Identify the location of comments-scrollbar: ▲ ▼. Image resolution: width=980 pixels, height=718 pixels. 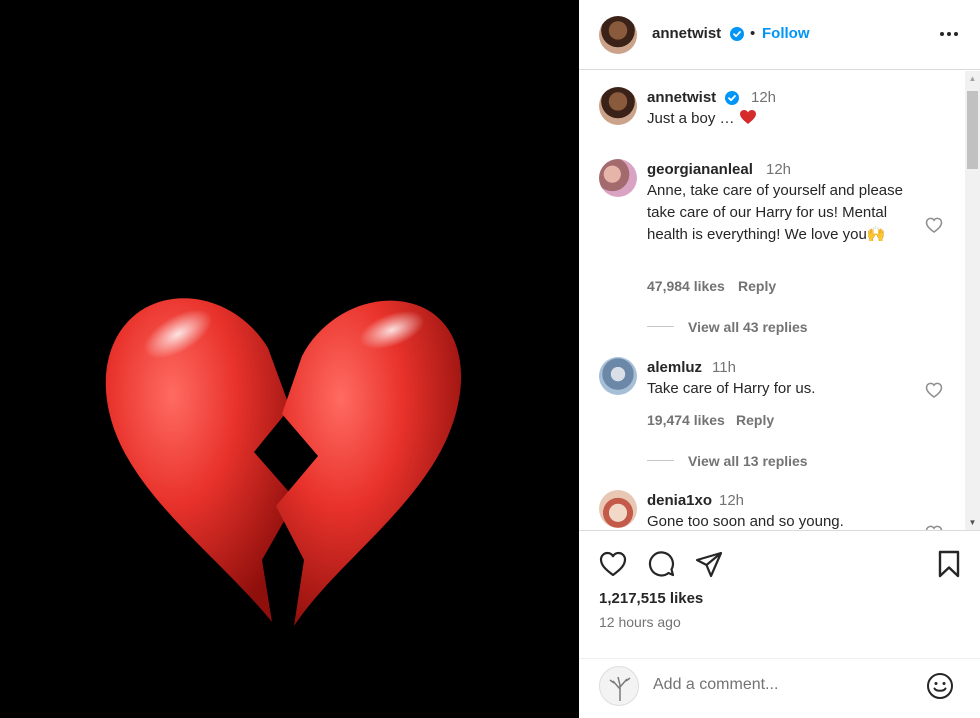
(972, 300).